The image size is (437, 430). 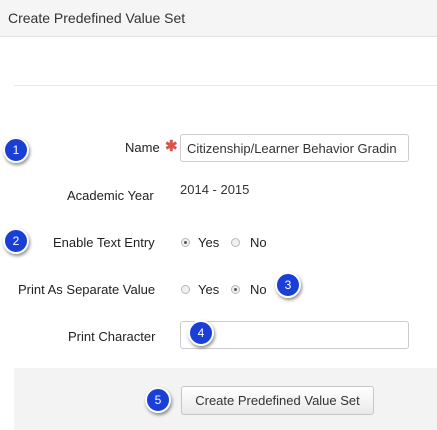 I want to click on callout-badge-1: 1, so click(x=16, y=150).